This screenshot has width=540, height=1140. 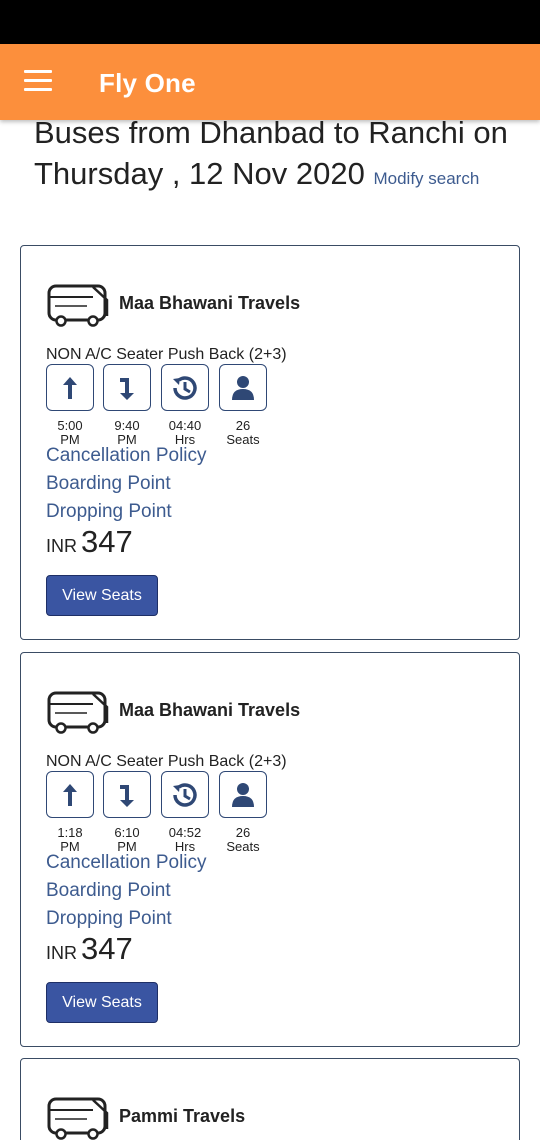 I want to click on departure-time: 1:18 PM, so click(x=70, y=839).